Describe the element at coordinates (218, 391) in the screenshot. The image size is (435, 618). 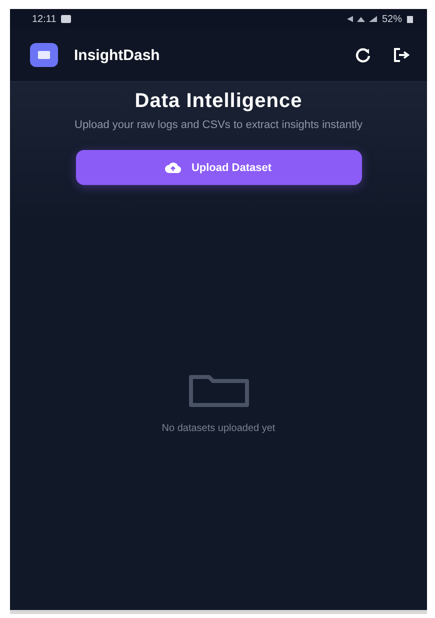
I see `folder-icon` at that location.